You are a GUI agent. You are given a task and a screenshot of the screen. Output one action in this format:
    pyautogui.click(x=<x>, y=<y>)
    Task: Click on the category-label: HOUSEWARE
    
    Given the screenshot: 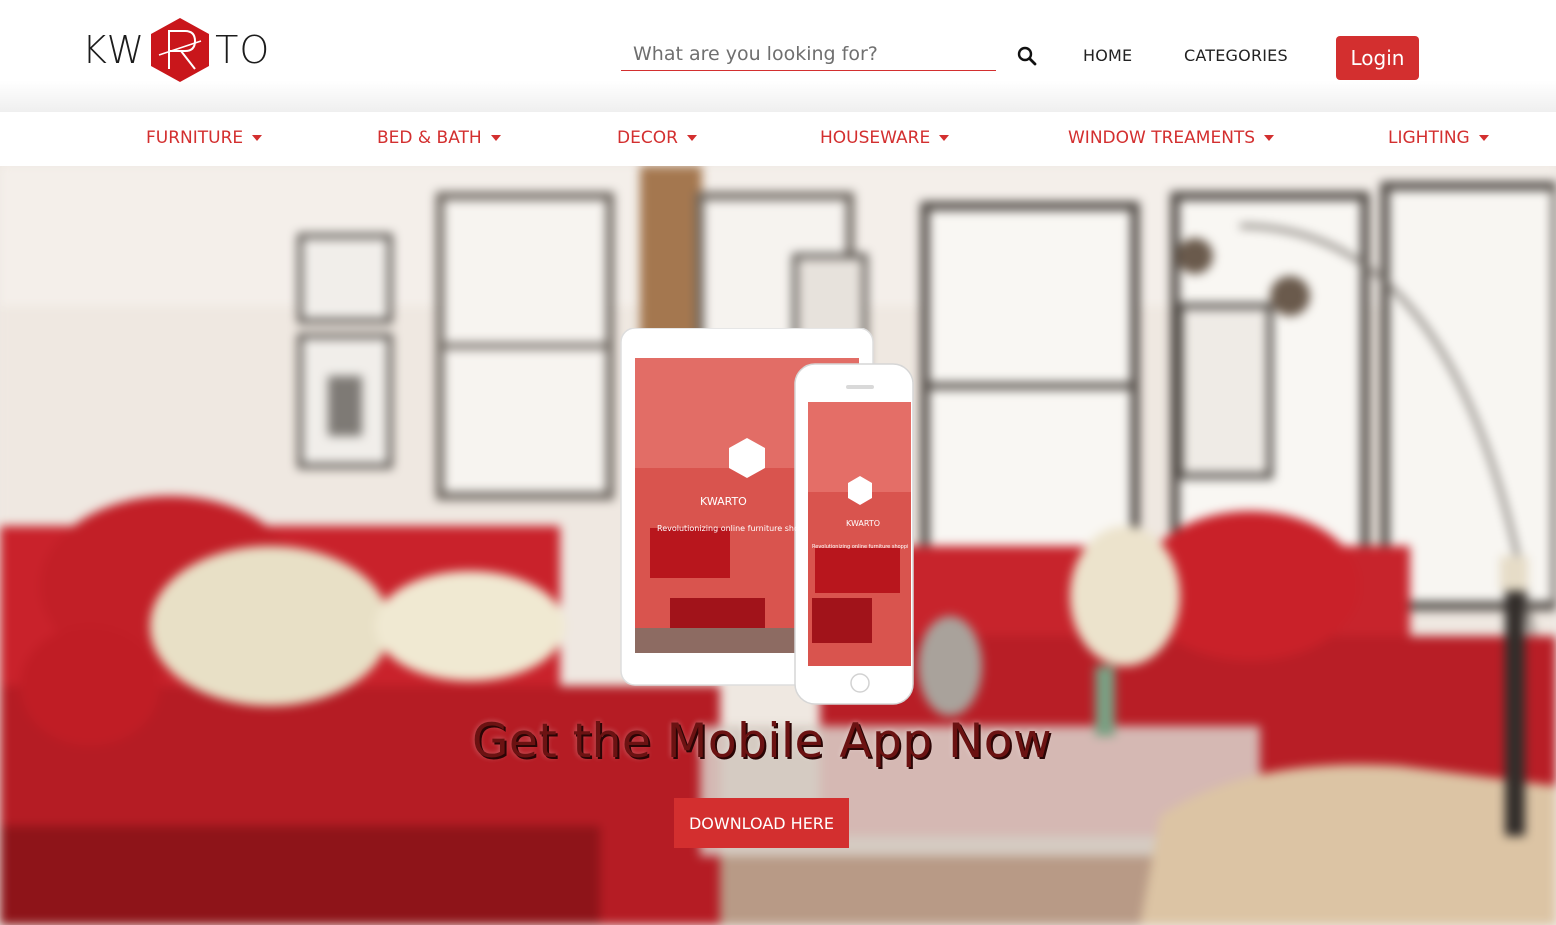 What is the action you would take?
    pyautogui.click(x=875, y=138)
    